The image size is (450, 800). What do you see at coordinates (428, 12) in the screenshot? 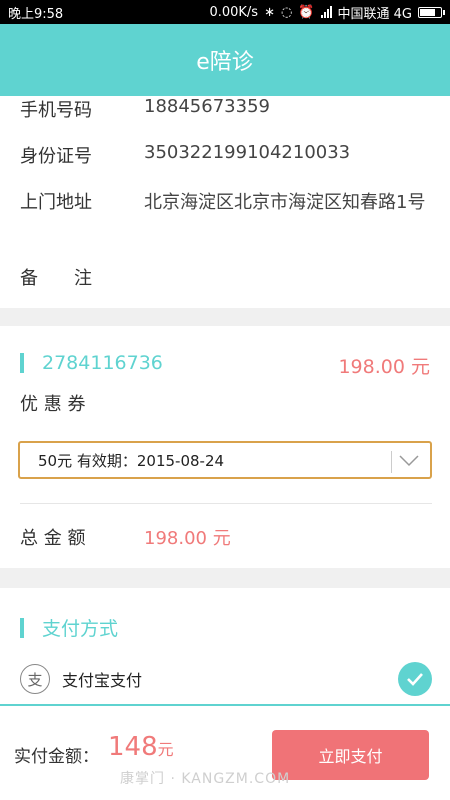
I see `battery-level` at bounding box center [428, 12].